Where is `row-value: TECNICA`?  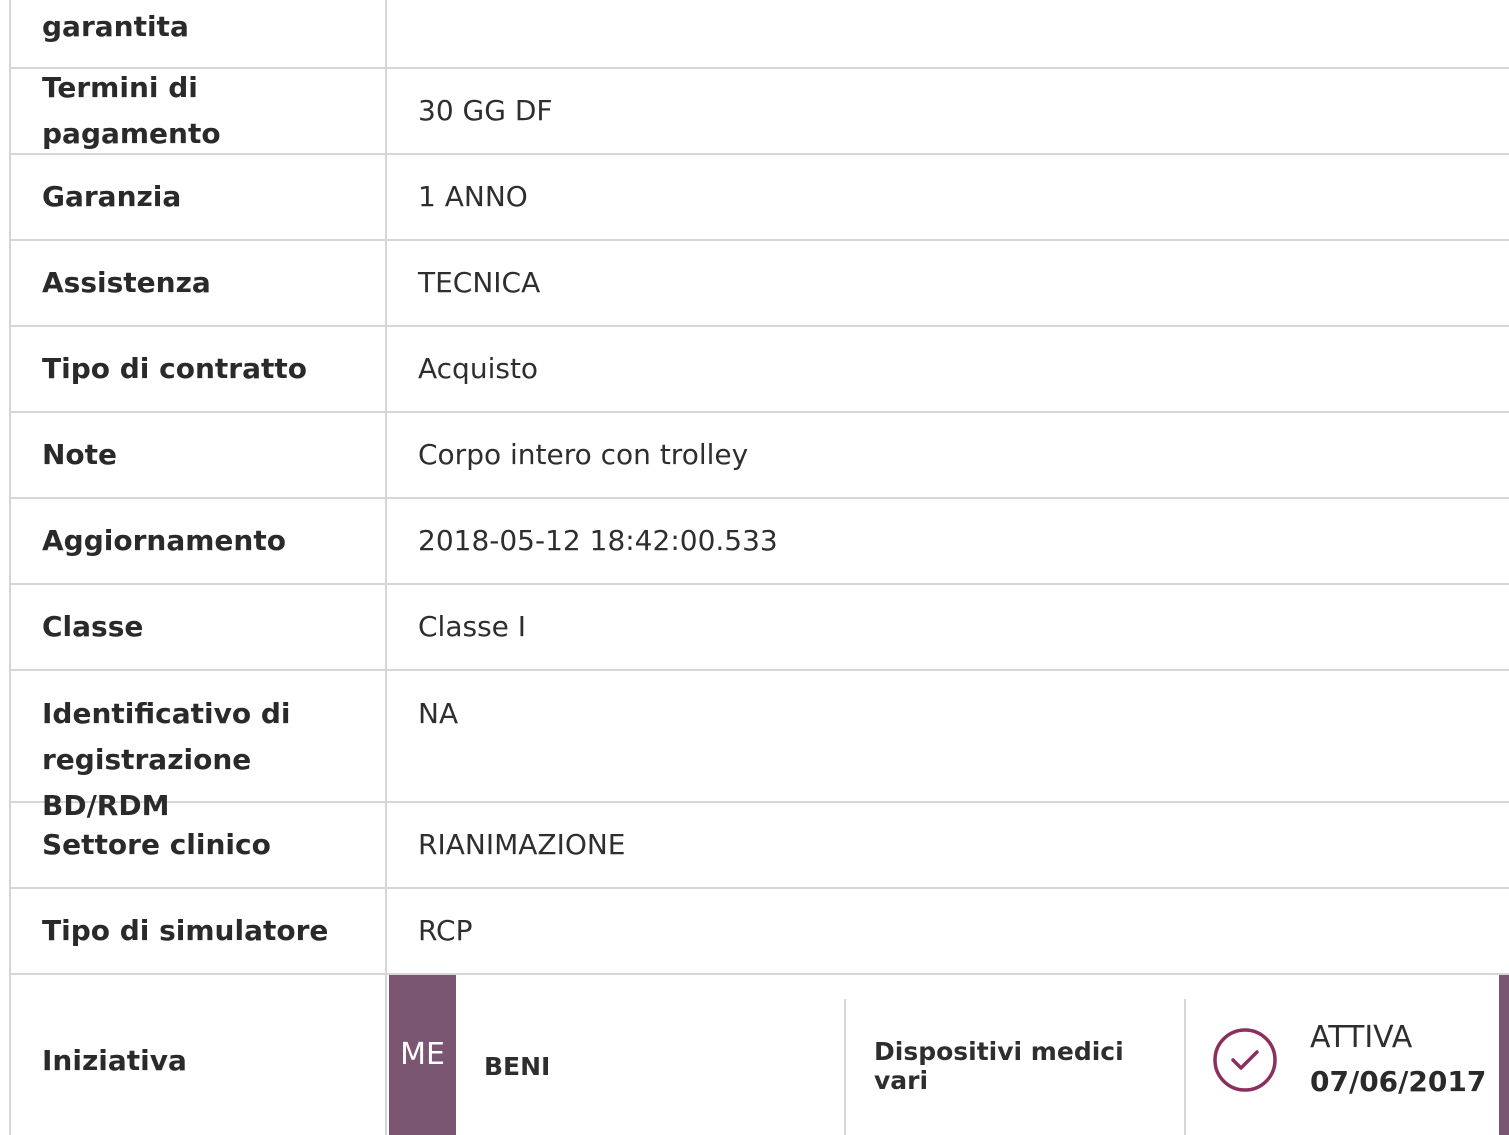
row-value: TECNICA is located at coordinates (479, 282).